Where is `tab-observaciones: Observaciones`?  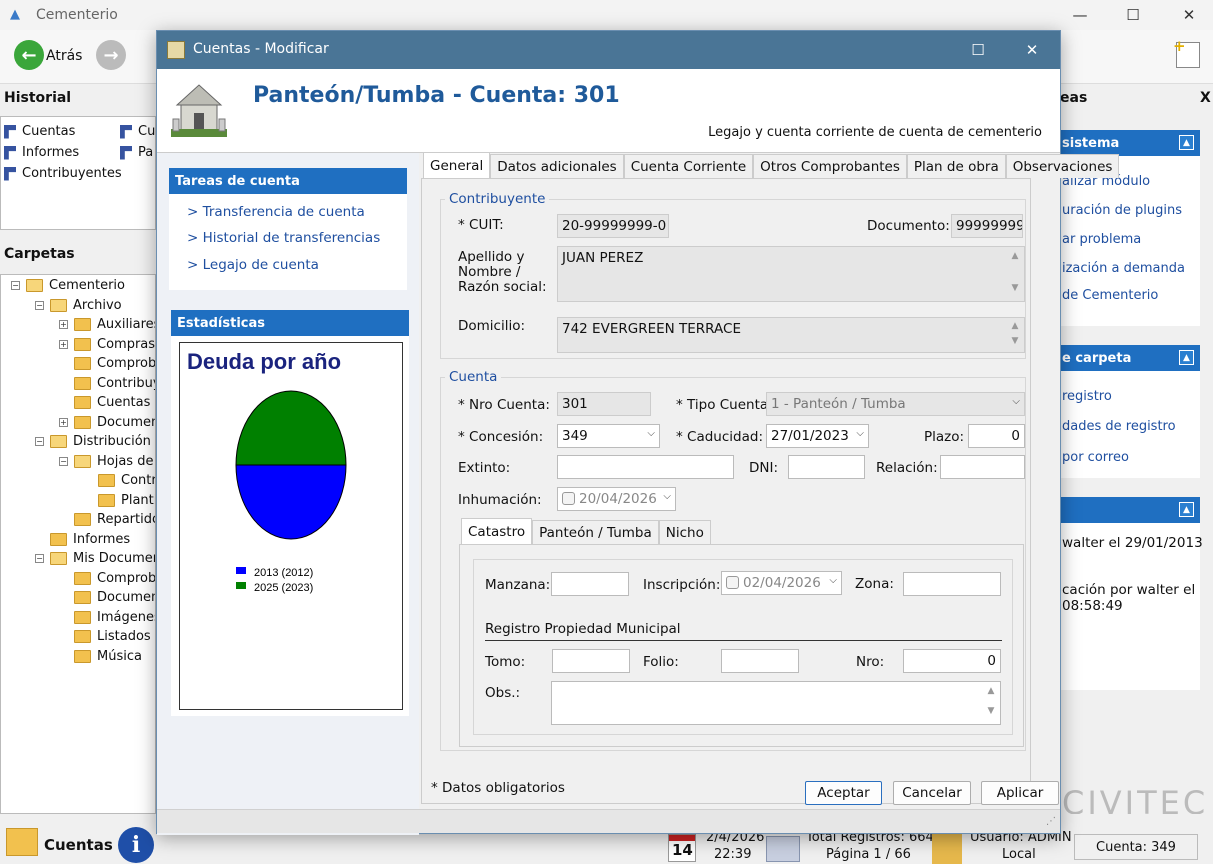 tab-observaciones: Observaciones is located at coordinates (1062, 166).